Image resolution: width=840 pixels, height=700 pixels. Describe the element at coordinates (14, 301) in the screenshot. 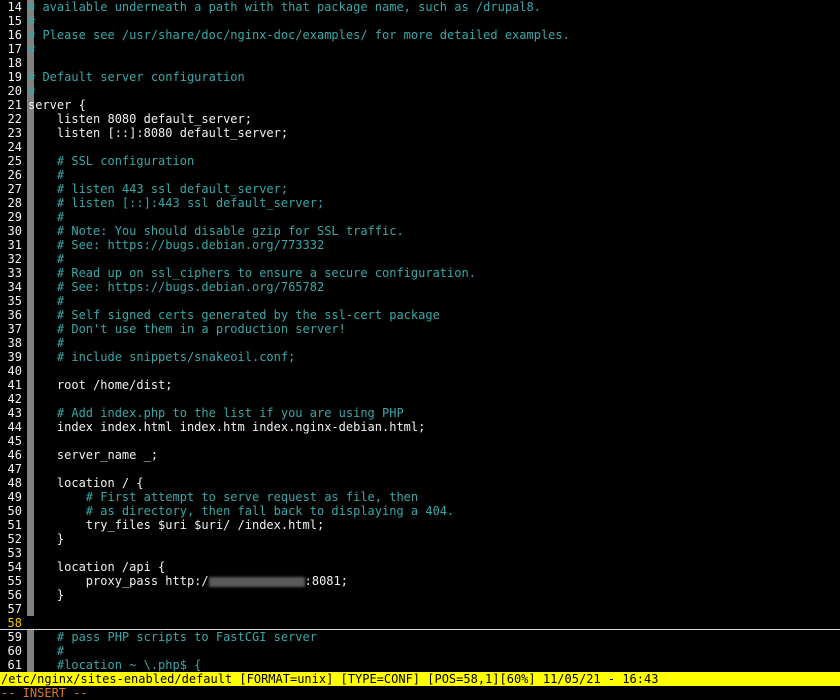

I see `line-number: 35` at that location.